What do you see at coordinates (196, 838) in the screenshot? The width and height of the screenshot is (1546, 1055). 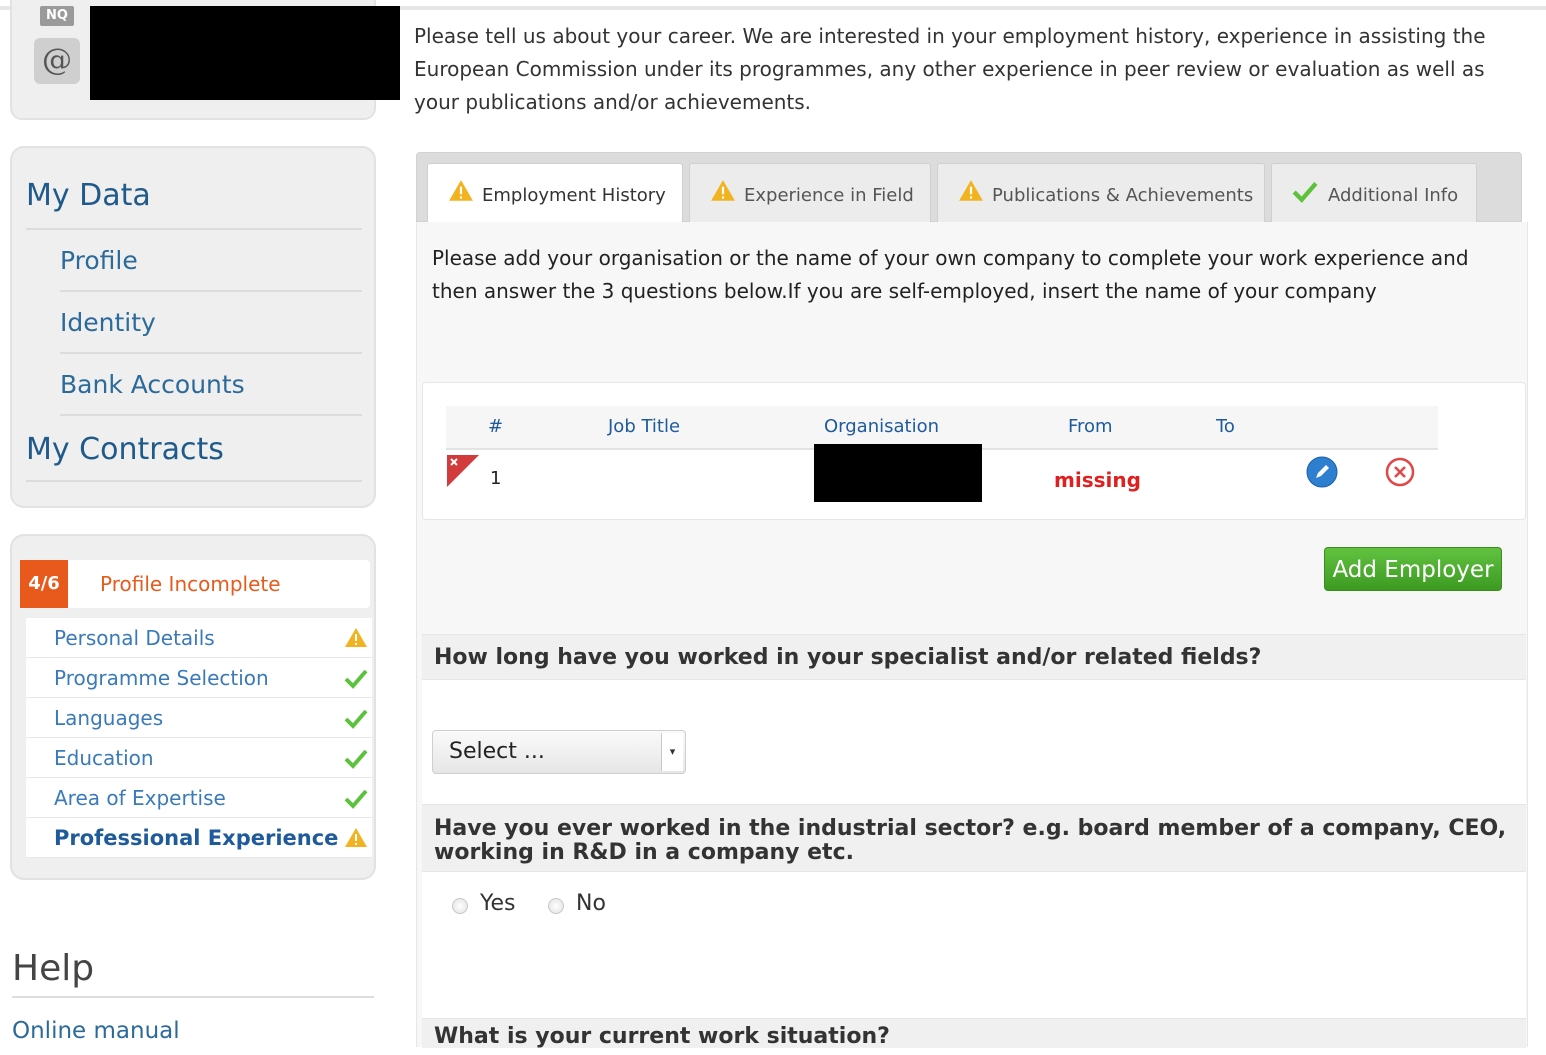 I see `step-label: Professional Experience` at bounding box center [196, 838].